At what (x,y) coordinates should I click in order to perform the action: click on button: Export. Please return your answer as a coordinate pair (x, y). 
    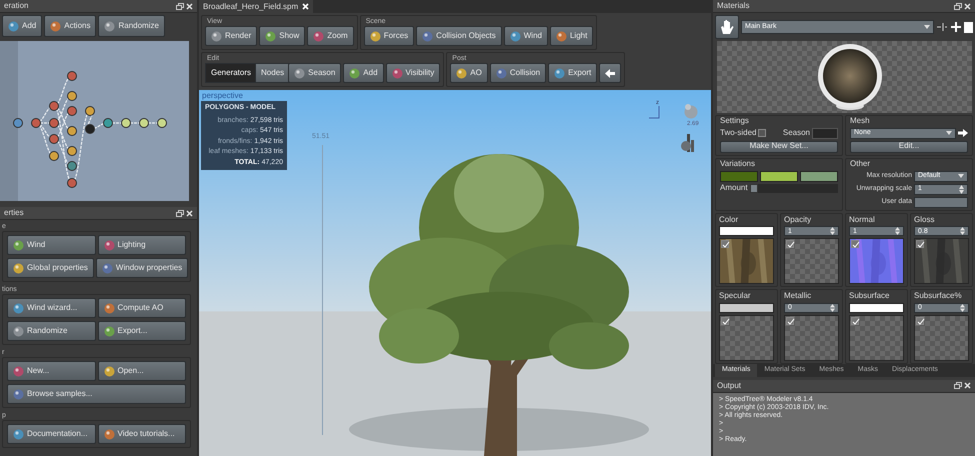
    Looking at the image, I should click on (573, 73).